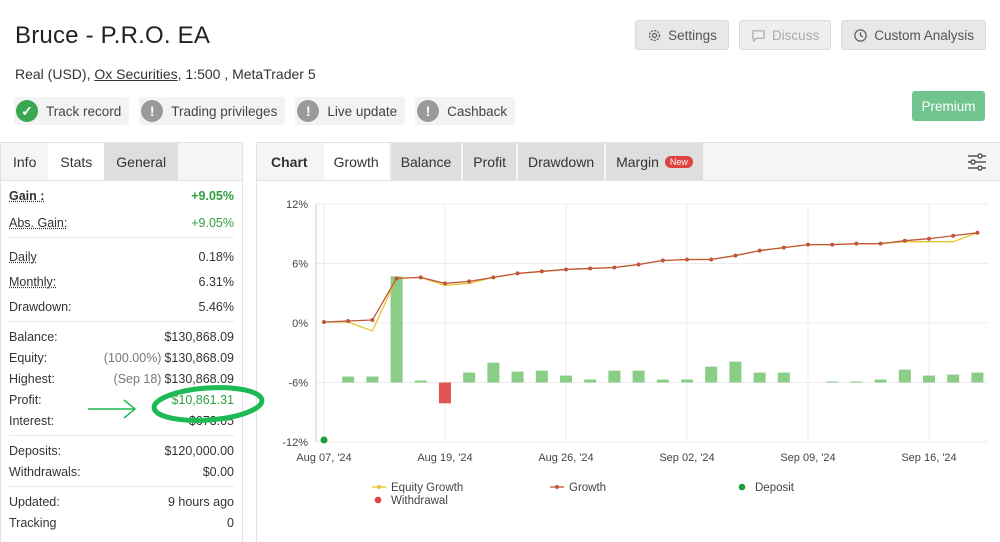  Describe the element at coordinates (565, 458) in the screenshot. I see `x-tick-label: Aug 26, '24` at that location.